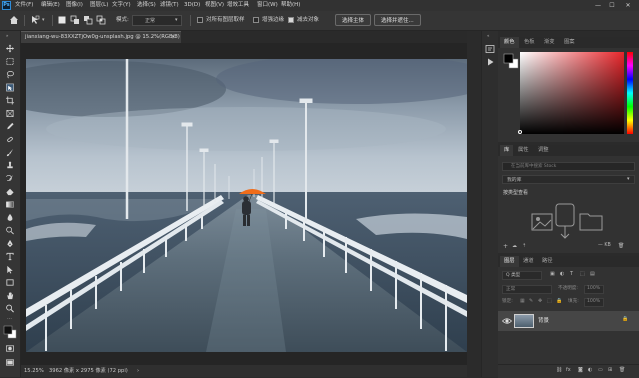  What do you see at coordinates (10, 191) in the screenshot?
I see `eraser-tool-icon` at bounding box center [10, 191].